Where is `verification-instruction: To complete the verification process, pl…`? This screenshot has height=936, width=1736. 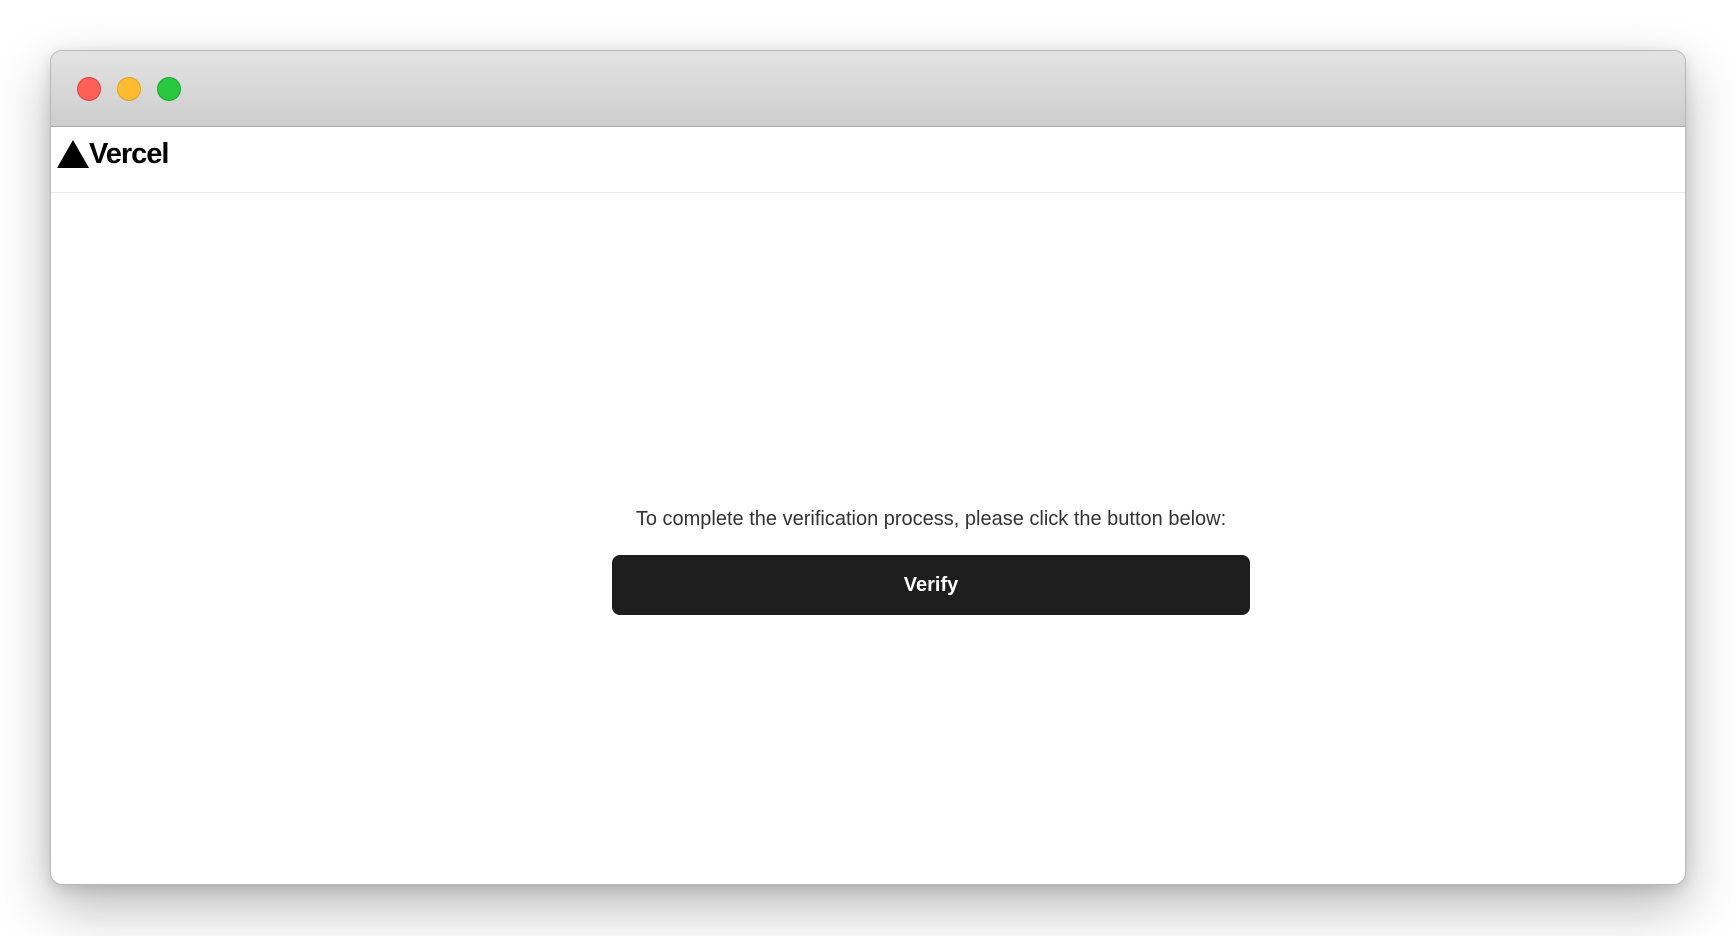 verification-instruction: To complete the verification process, pl… is located at coordinates (931, 519).